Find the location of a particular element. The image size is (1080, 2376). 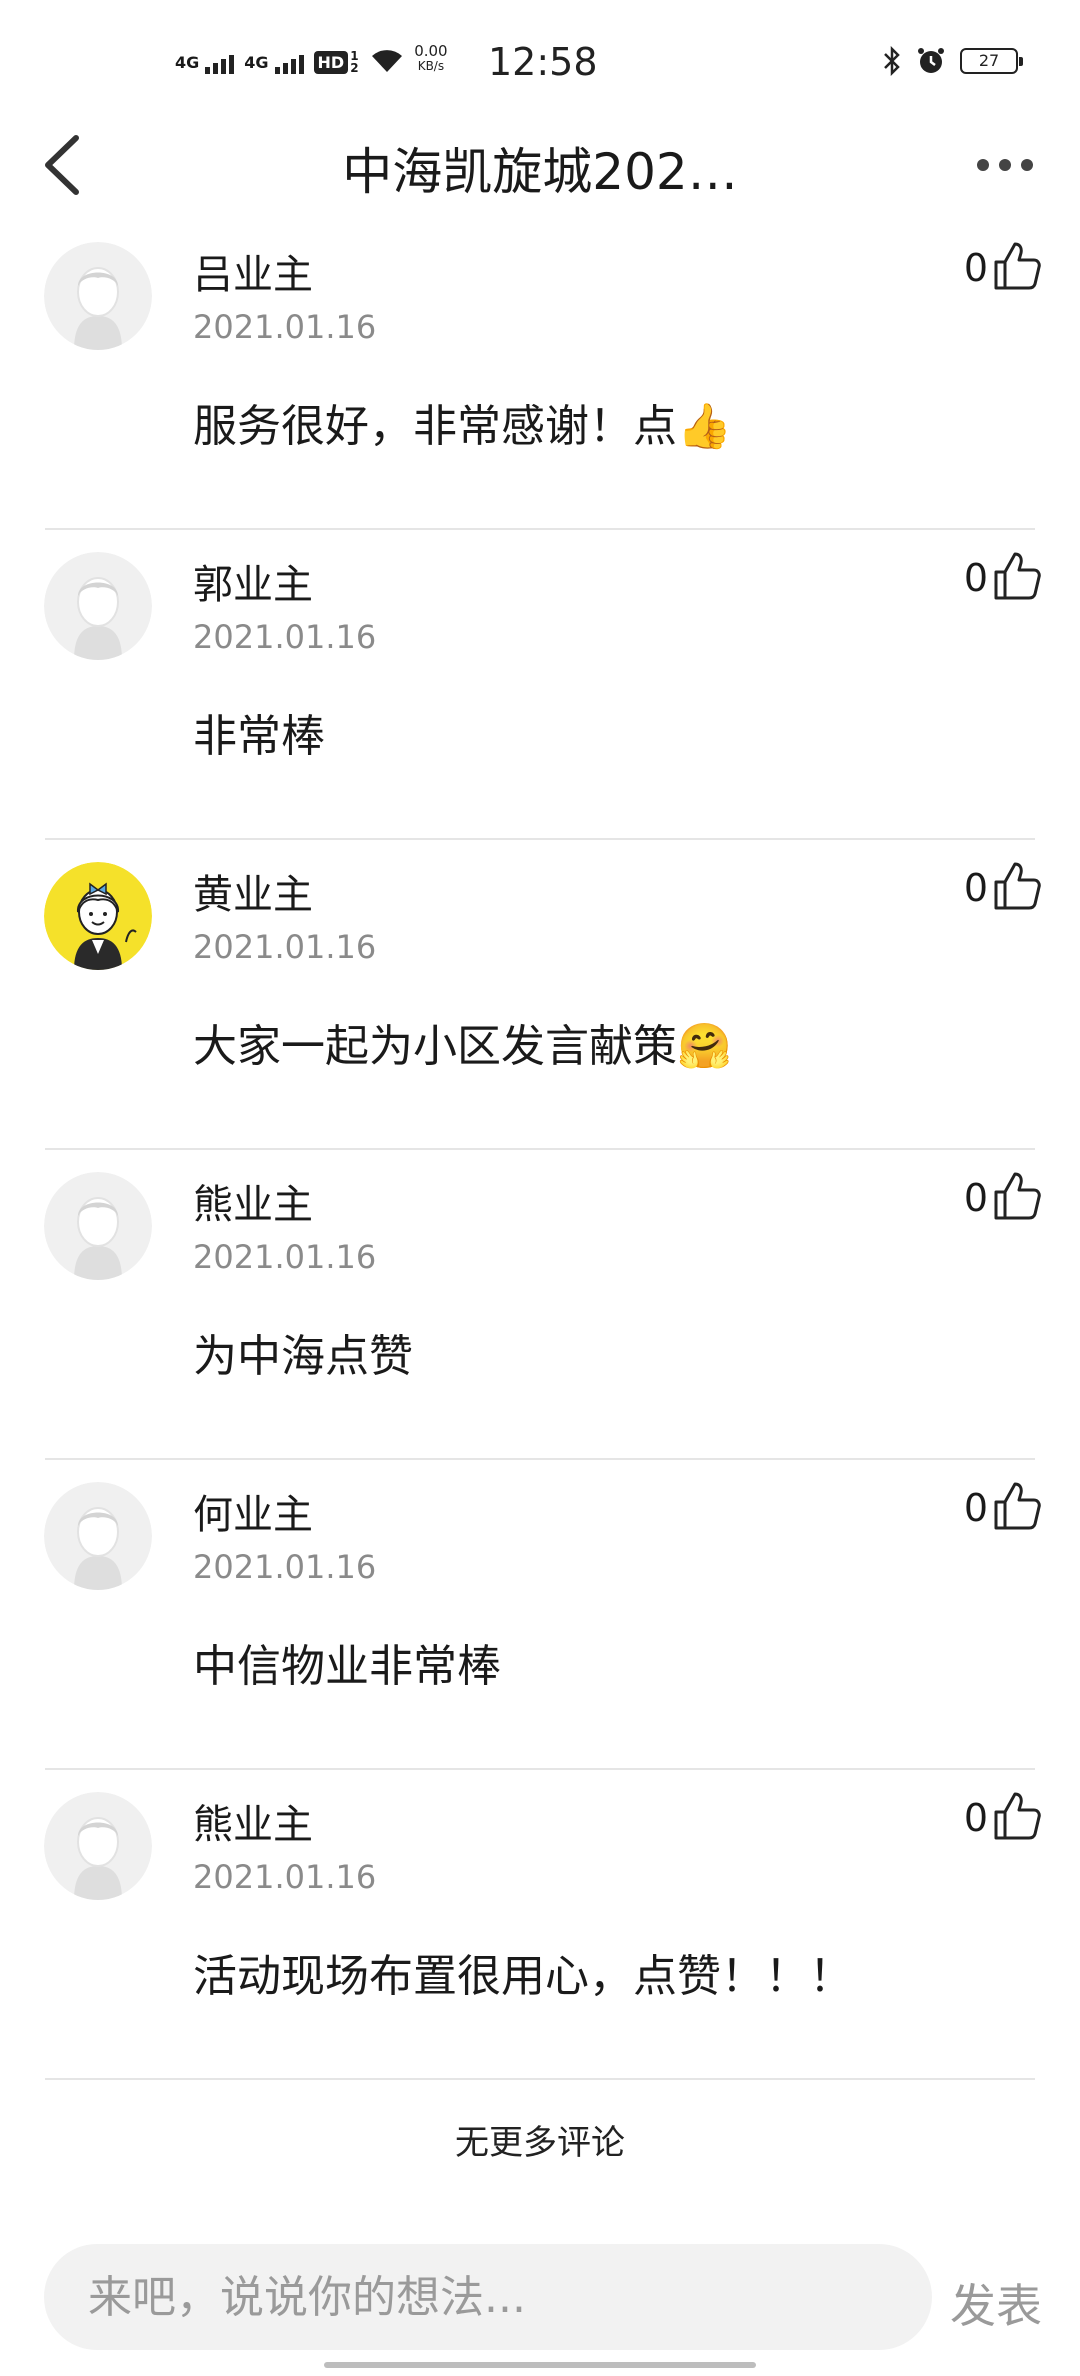

hd-label: HD is located at coordinates (331, 62).